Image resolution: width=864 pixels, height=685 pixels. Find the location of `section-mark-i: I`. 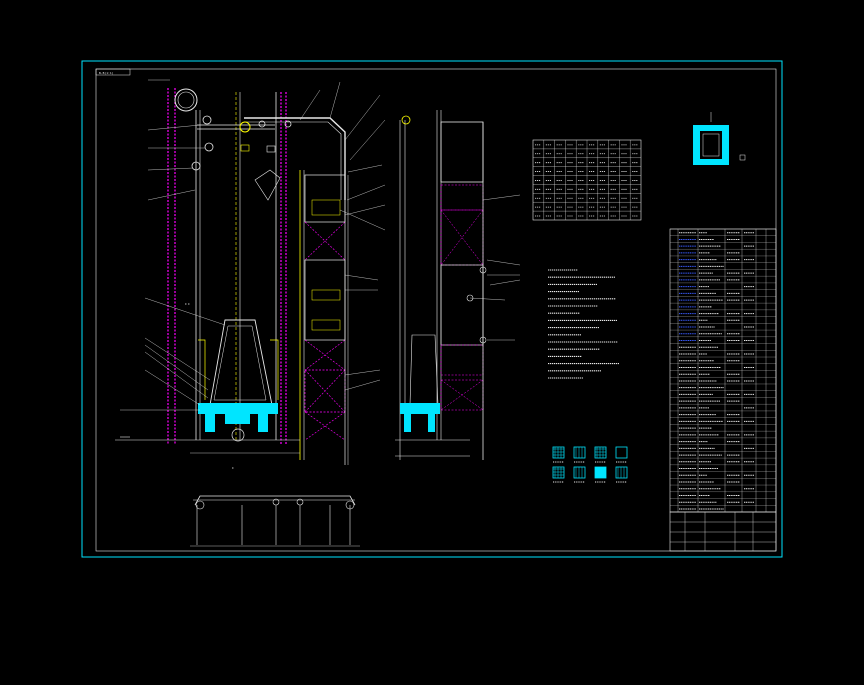

section-mark-i: I is located at coordinates (189, 304).